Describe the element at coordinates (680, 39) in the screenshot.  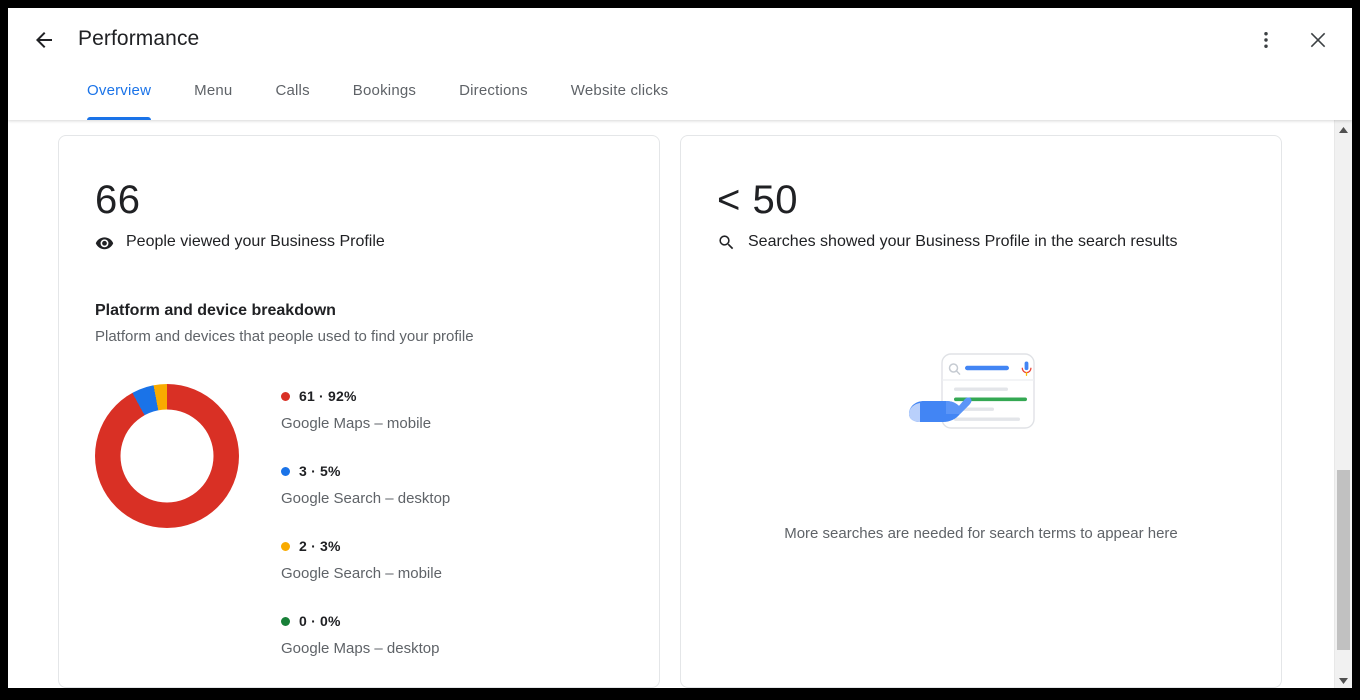
I see `title-bar: Performance` at that location.